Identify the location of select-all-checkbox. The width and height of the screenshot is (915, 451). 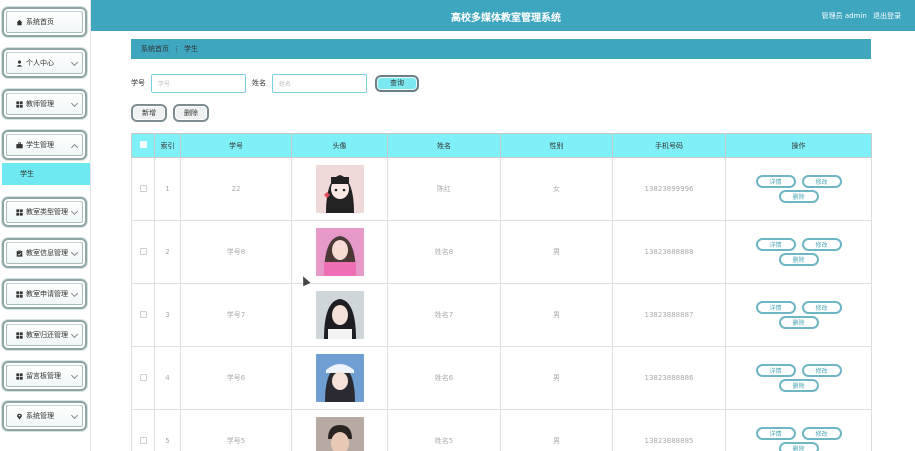
(143, 144).